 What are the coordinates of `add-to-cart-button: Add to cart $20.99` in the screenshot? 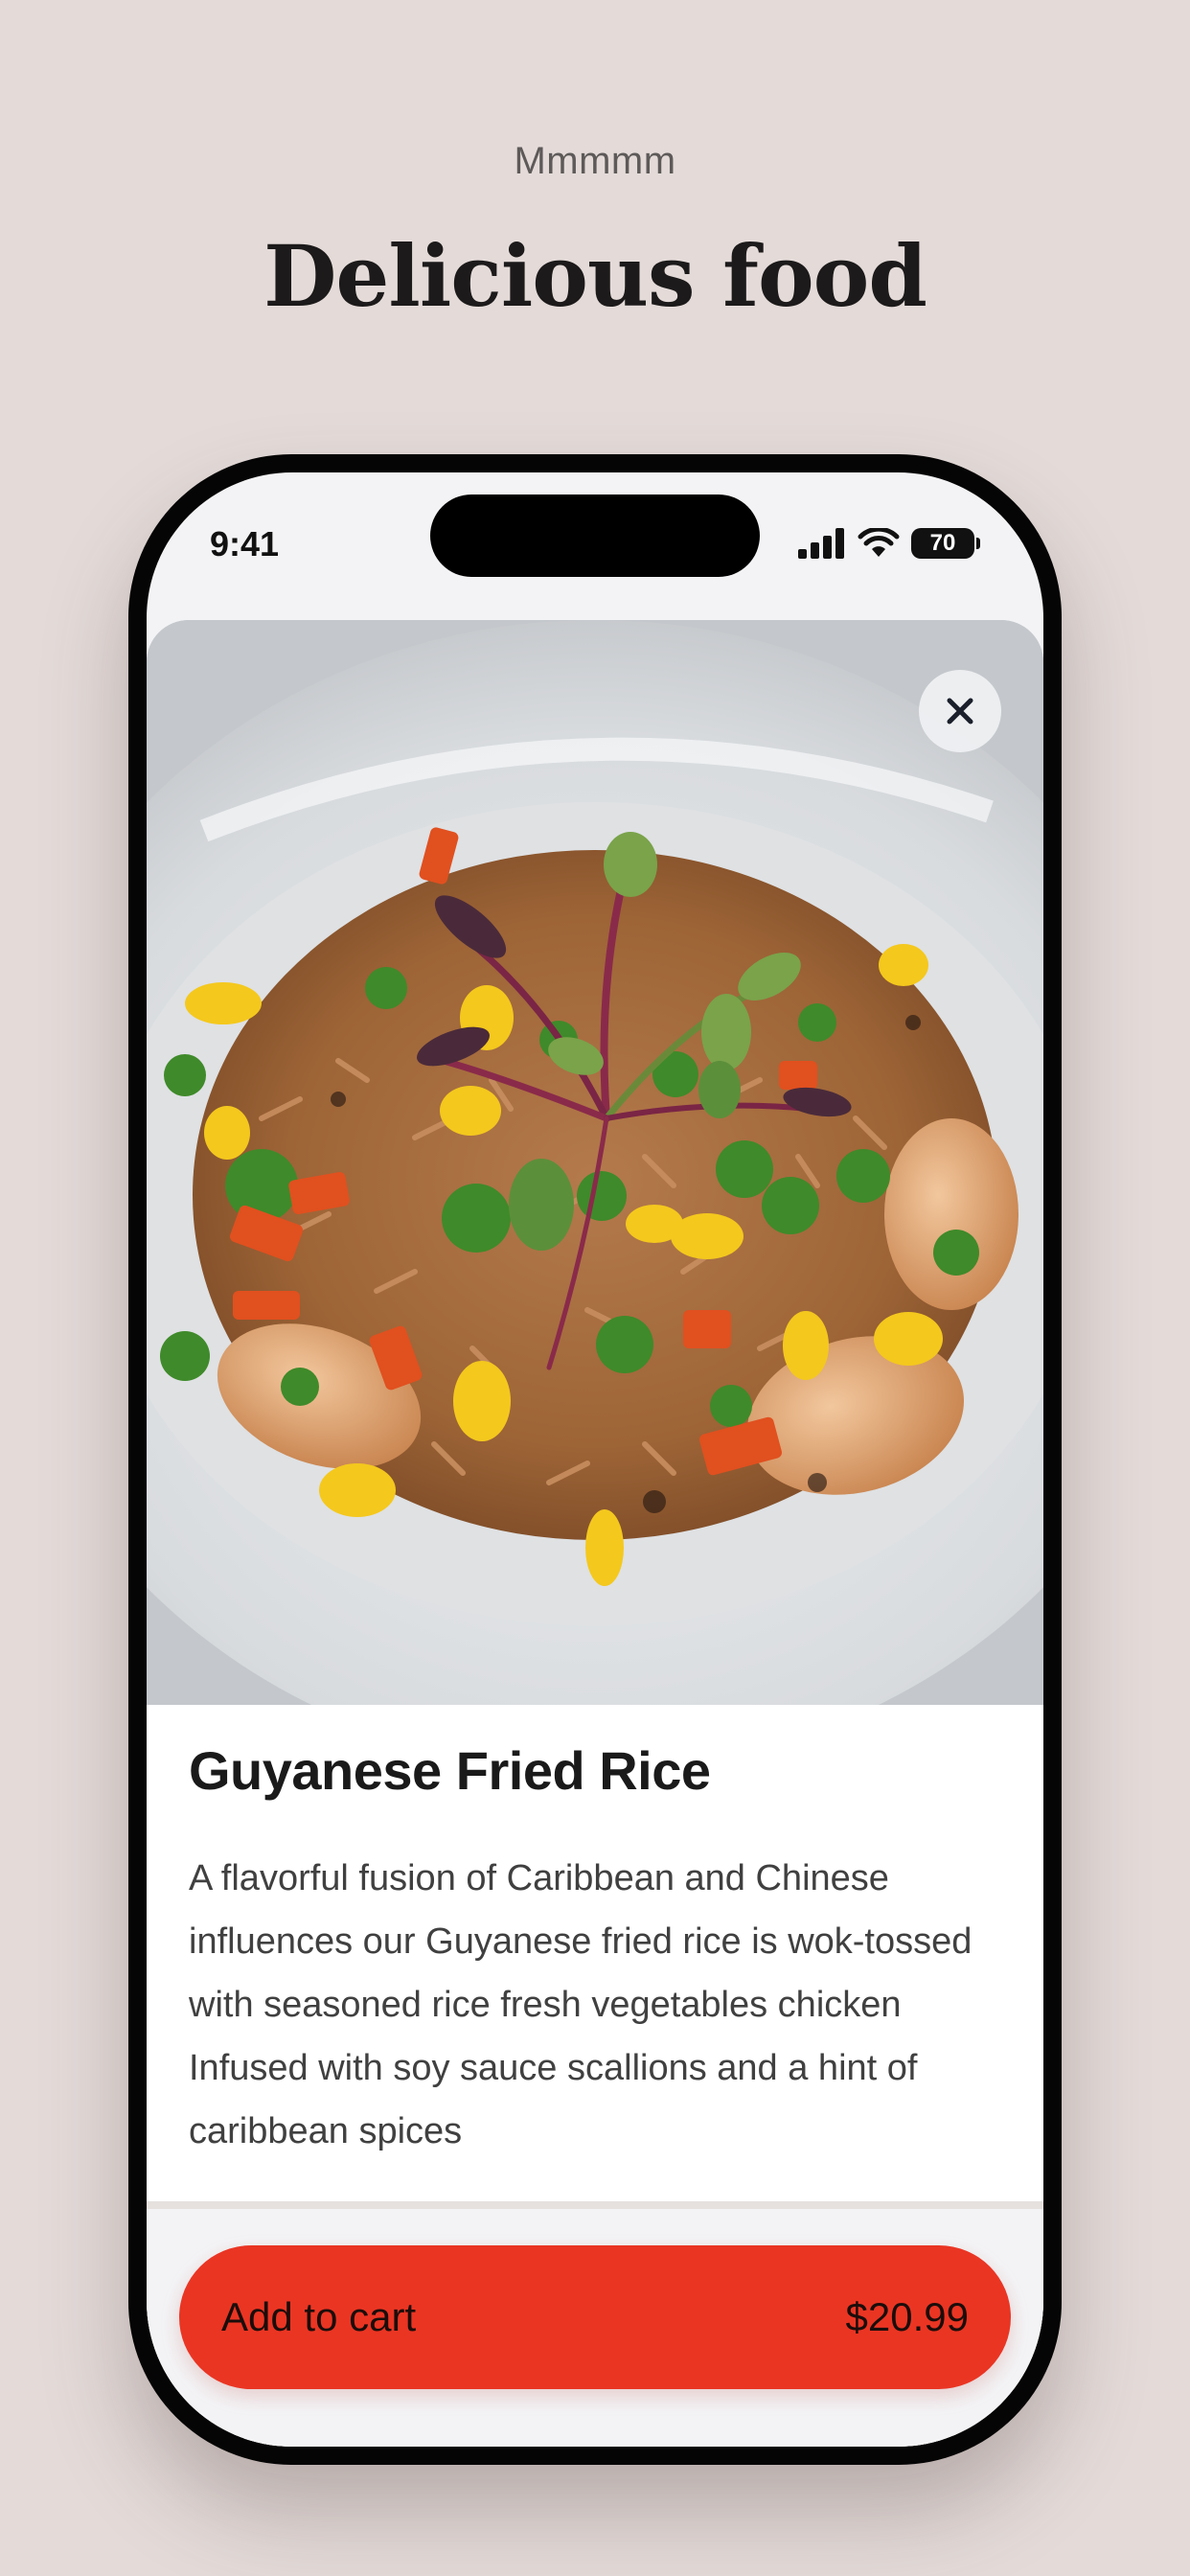 It's located at (595, 2317).